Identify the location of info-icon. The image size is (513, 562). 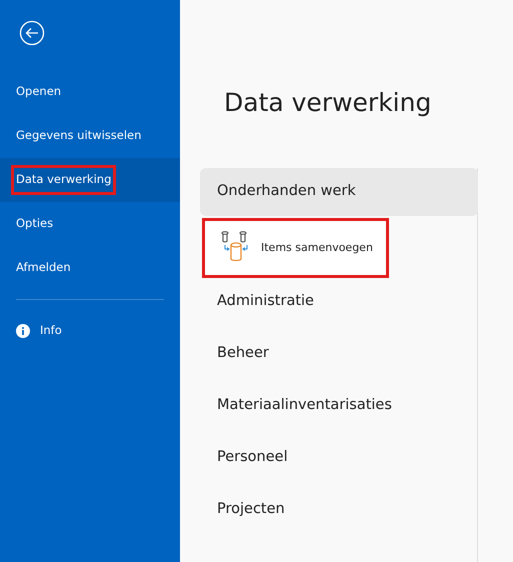
(23, 331).